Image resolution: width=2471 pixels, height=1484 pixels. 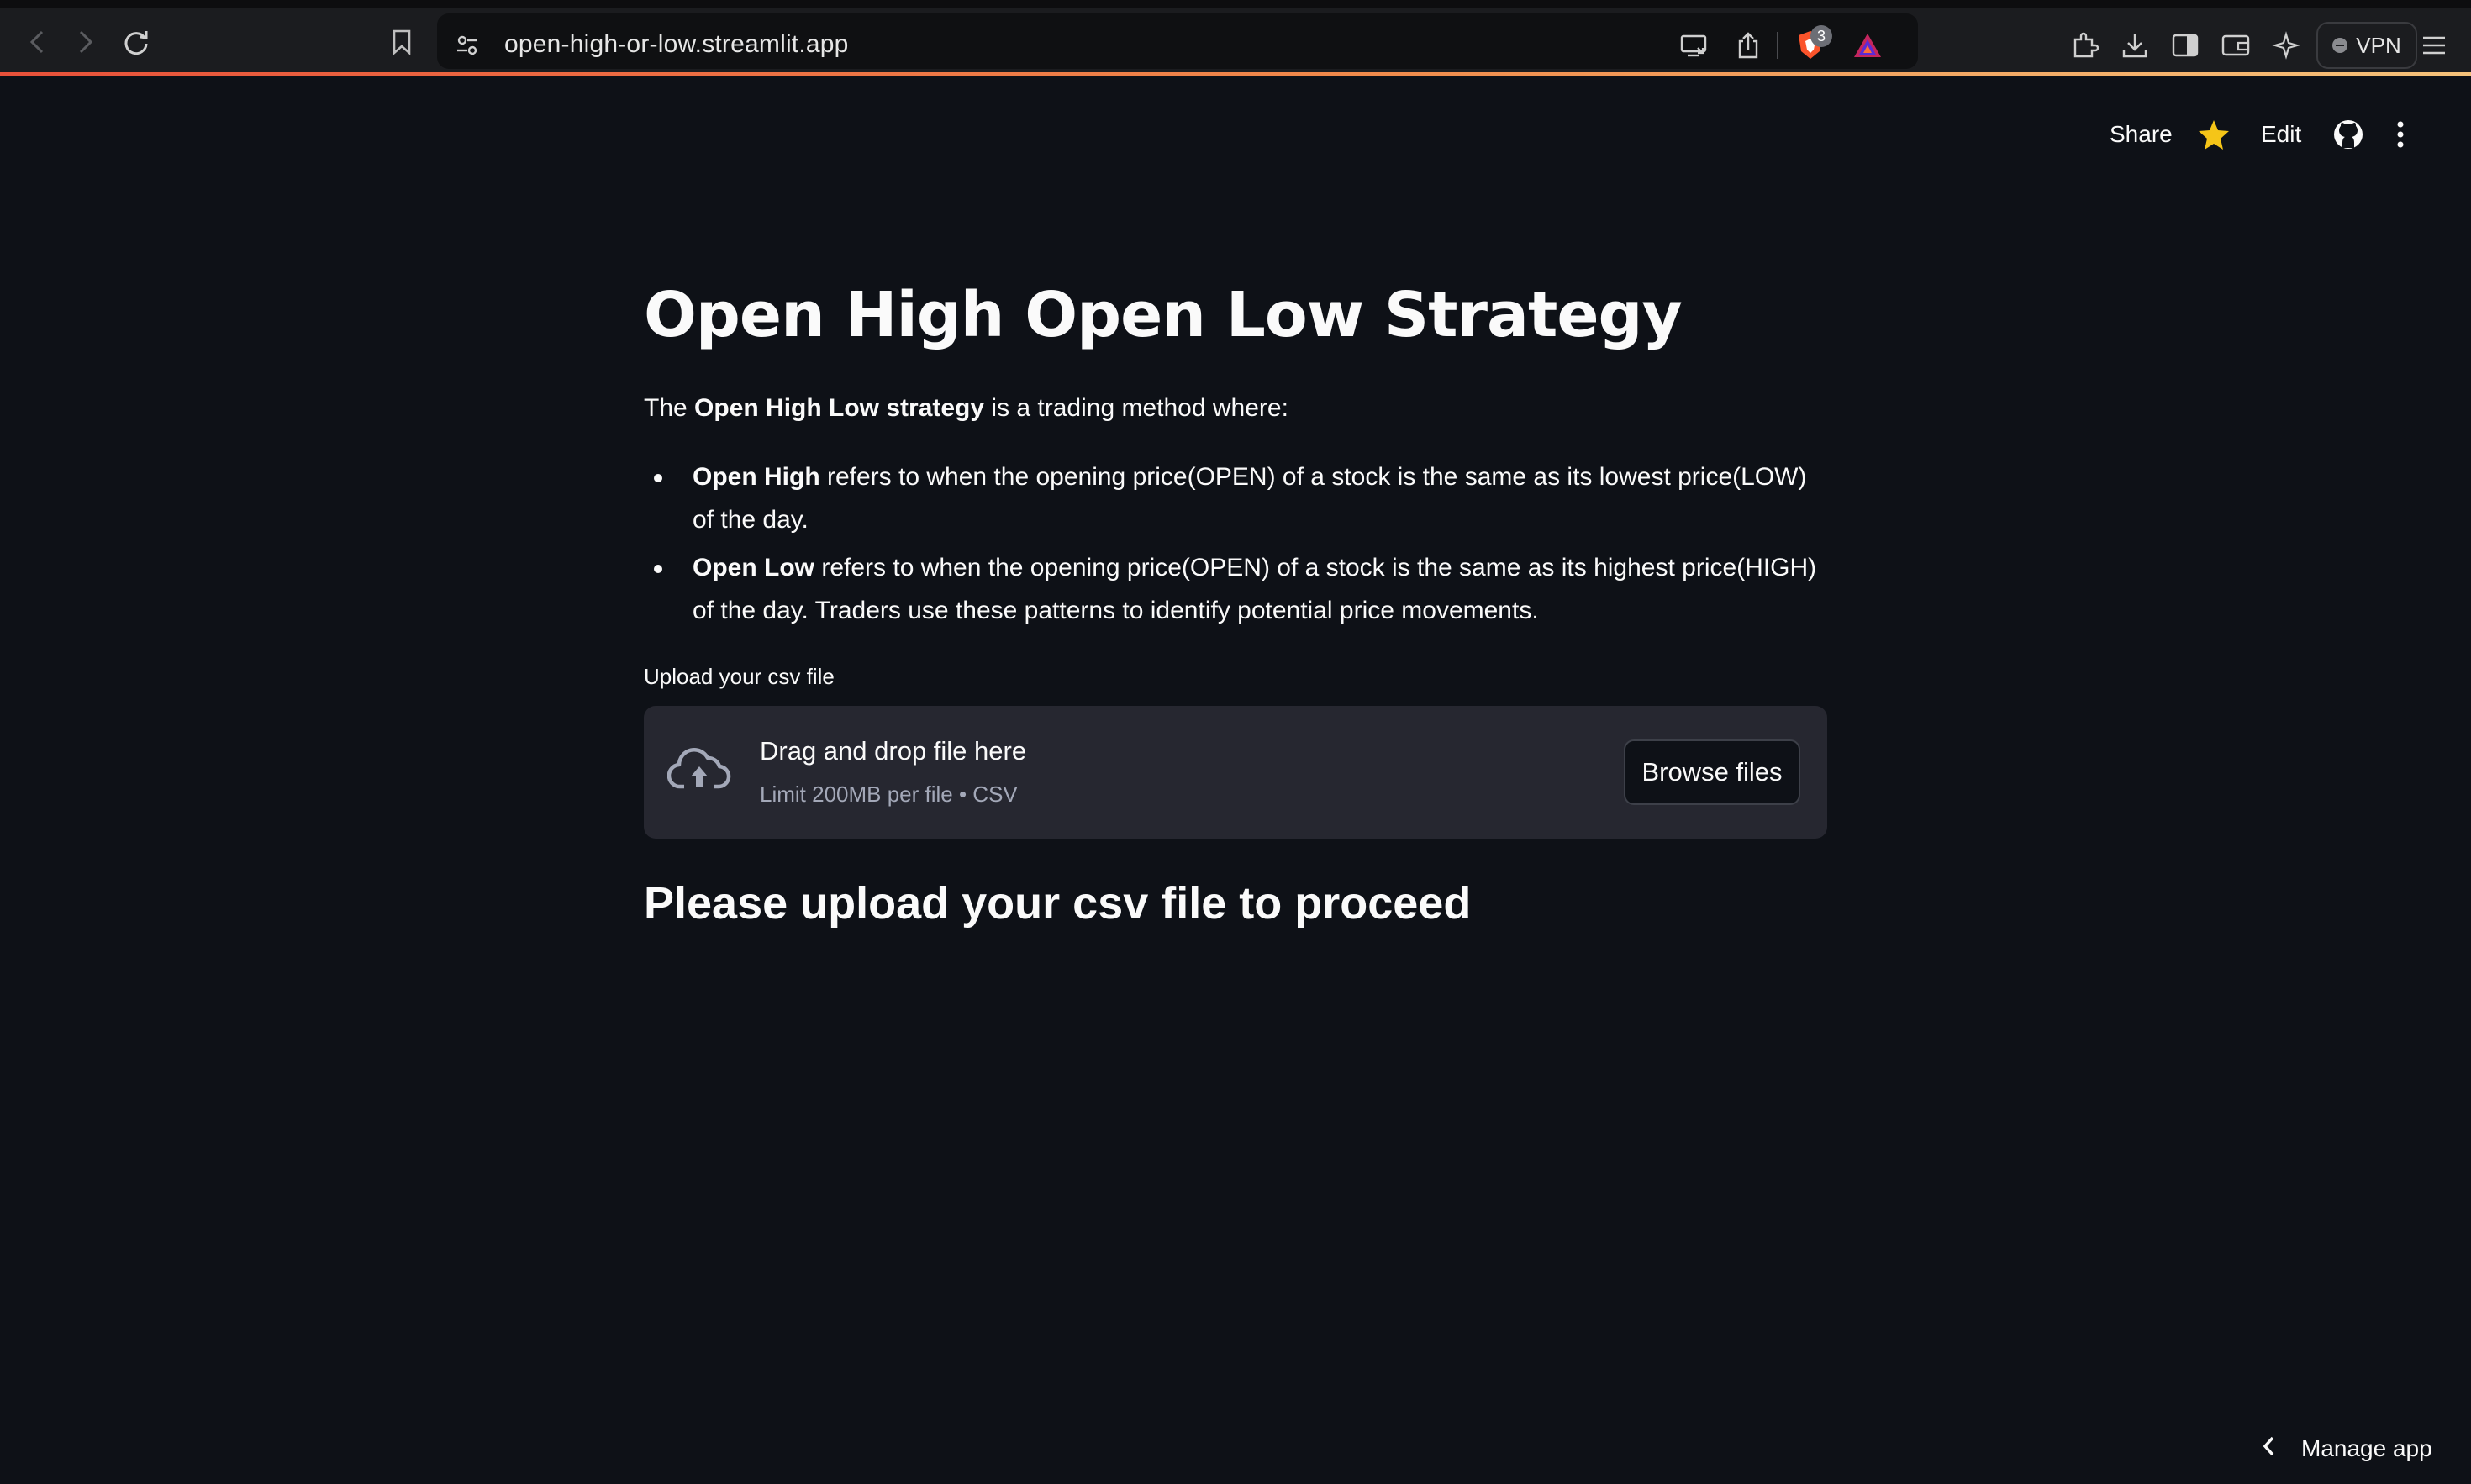 I want to click on back-icon, so click(x=36, y=42).